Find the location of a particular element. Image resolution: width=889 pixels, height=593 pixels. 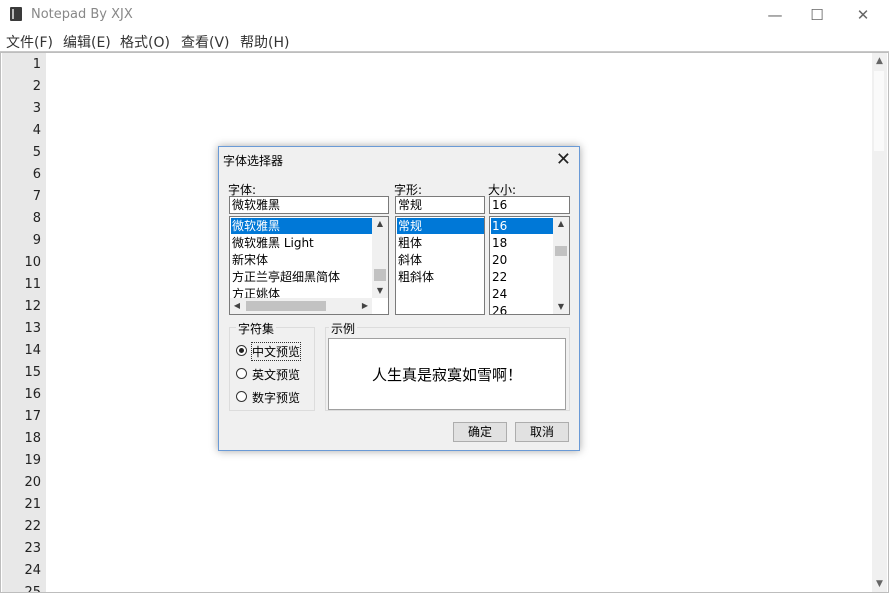

line-number: 23 is located at coordinates (32, 548).